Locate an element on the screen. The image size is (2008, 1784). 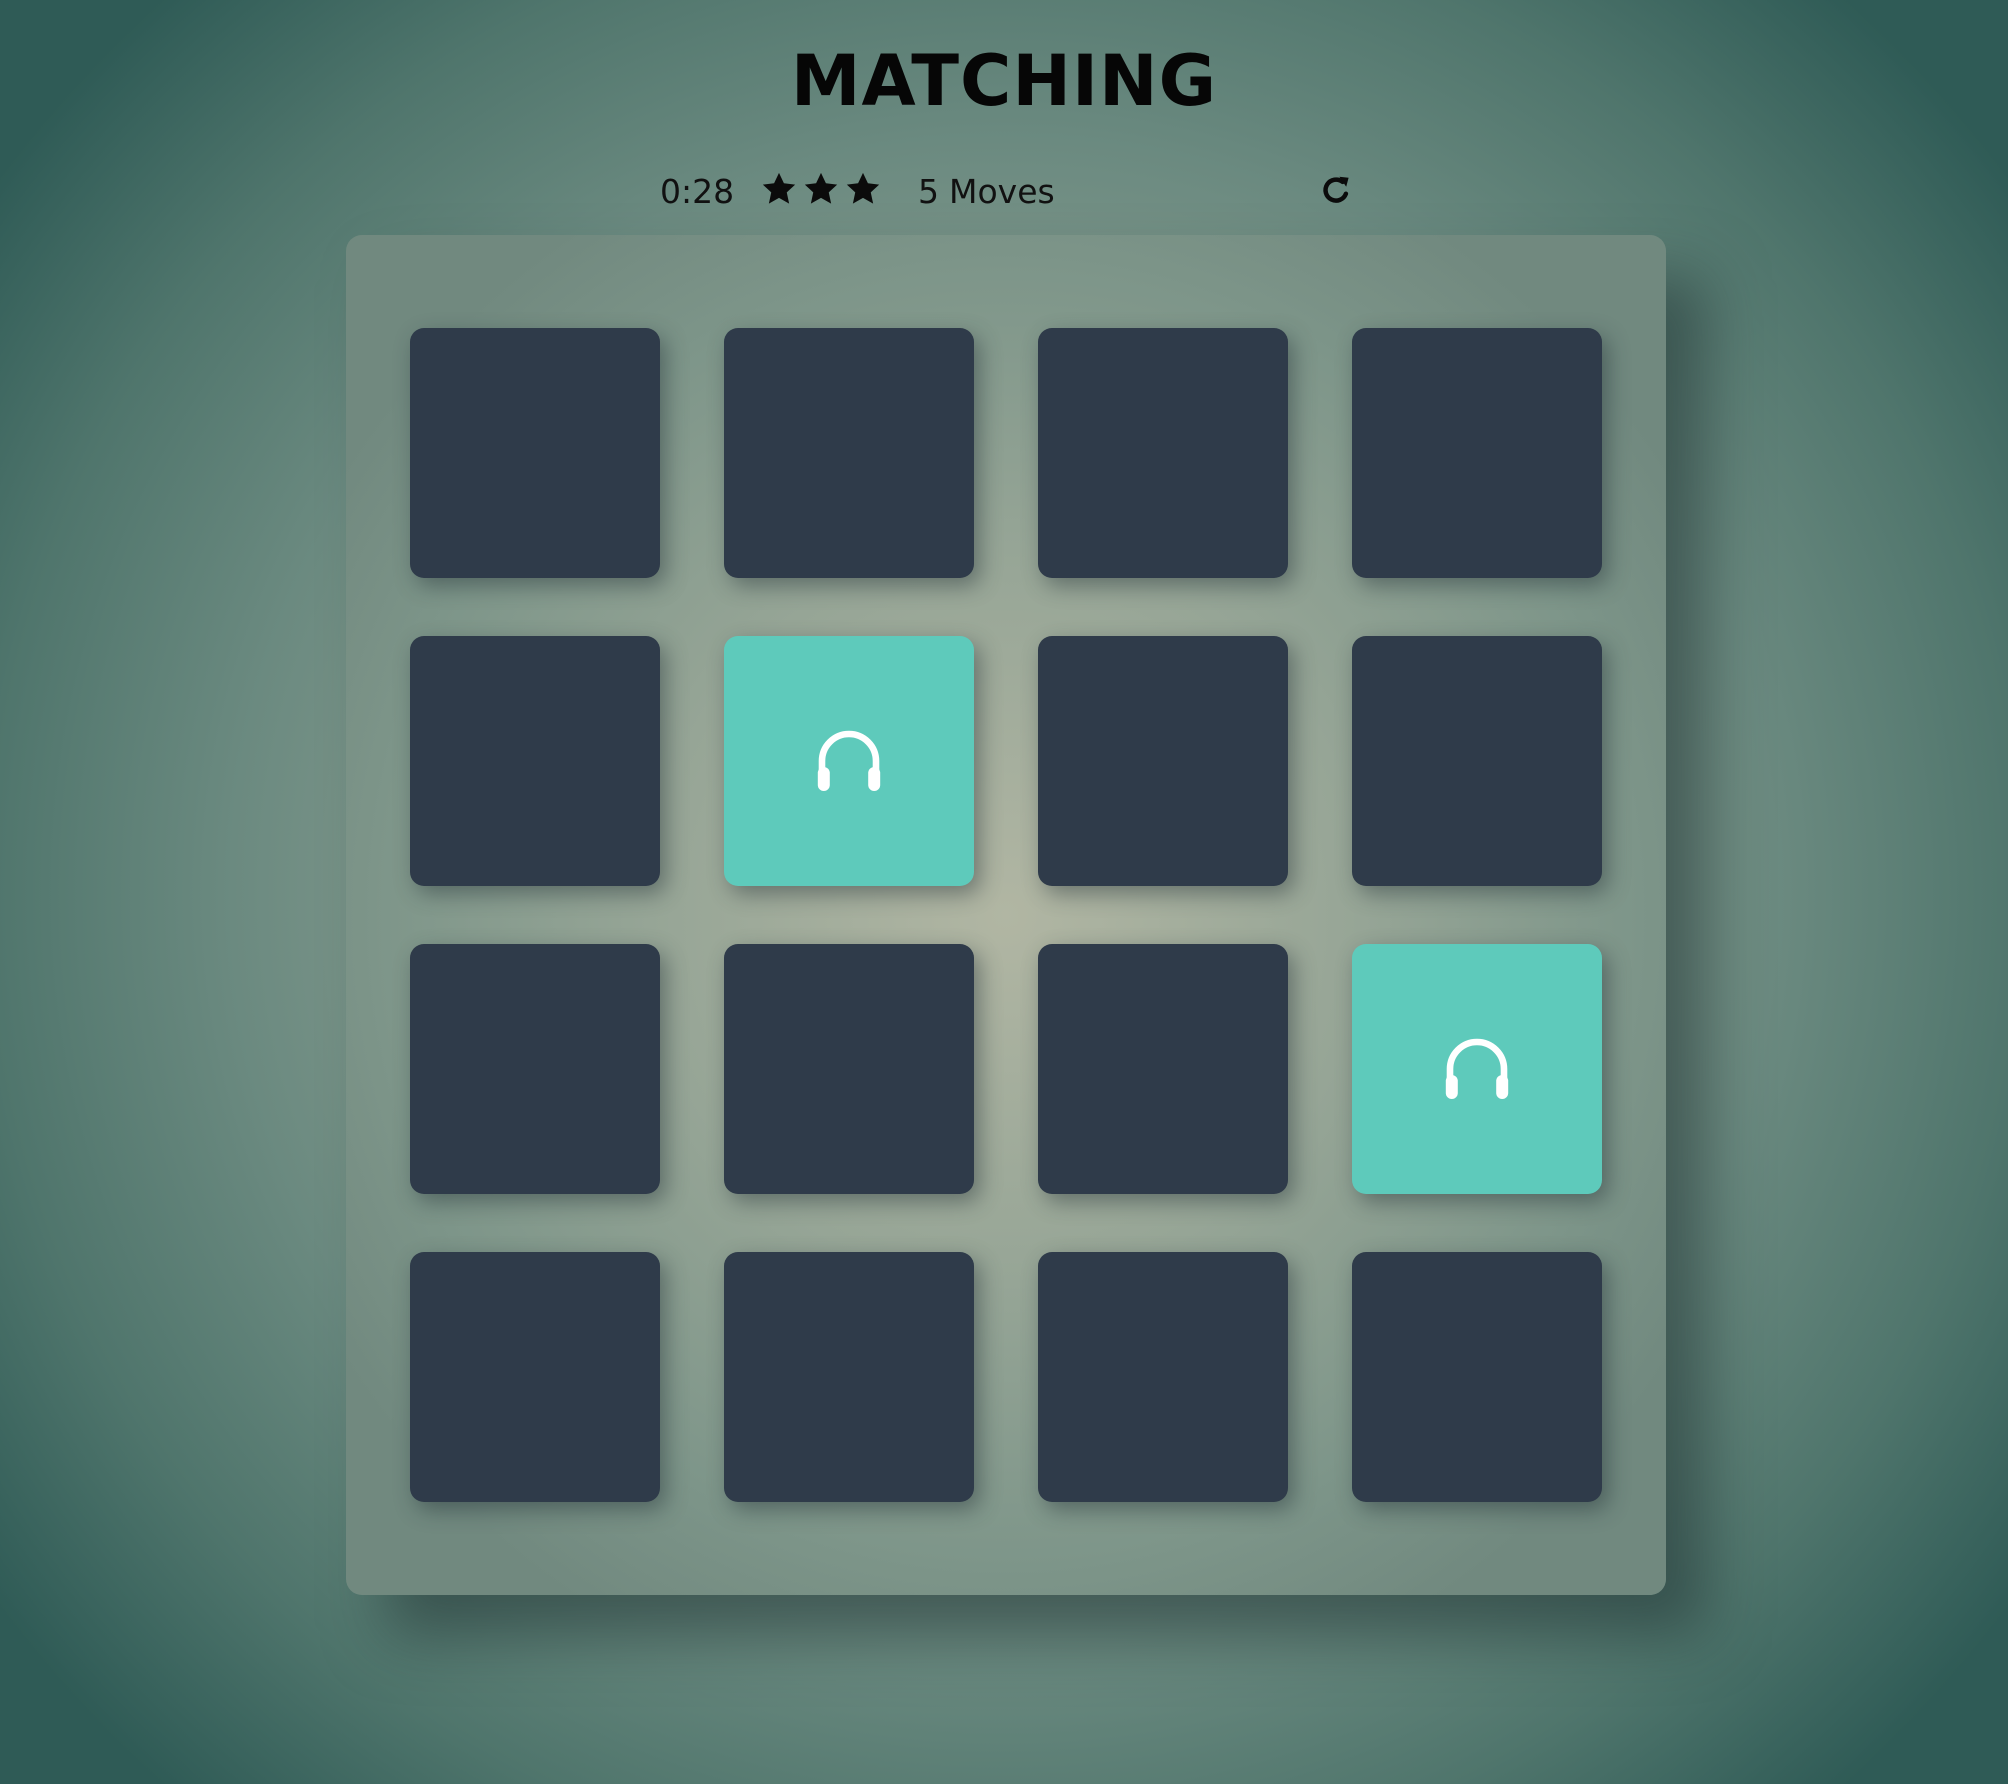
moves-count: 5 is located at coordinates (928, 191).